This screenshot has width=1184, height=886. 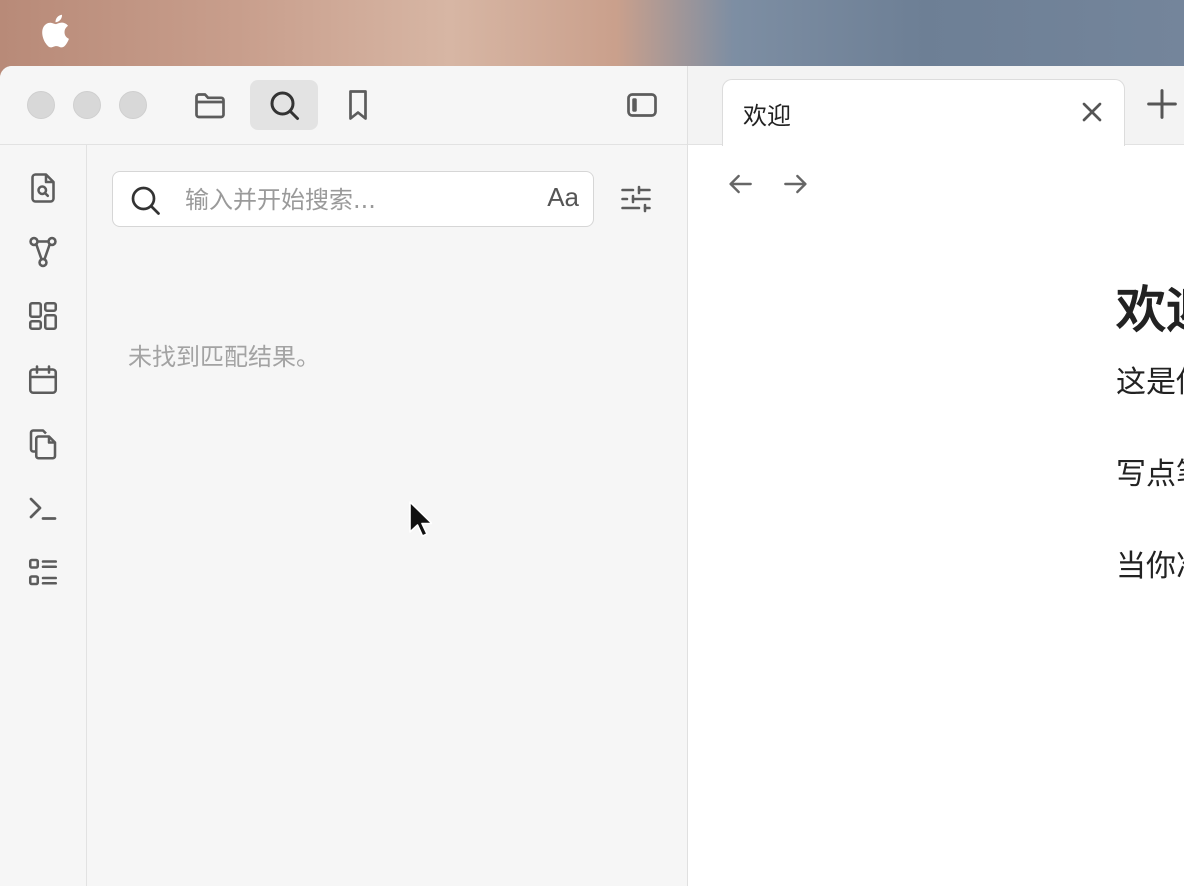 I want to click on document-paragraph: 写点笔, so click(x=1150, y=474).